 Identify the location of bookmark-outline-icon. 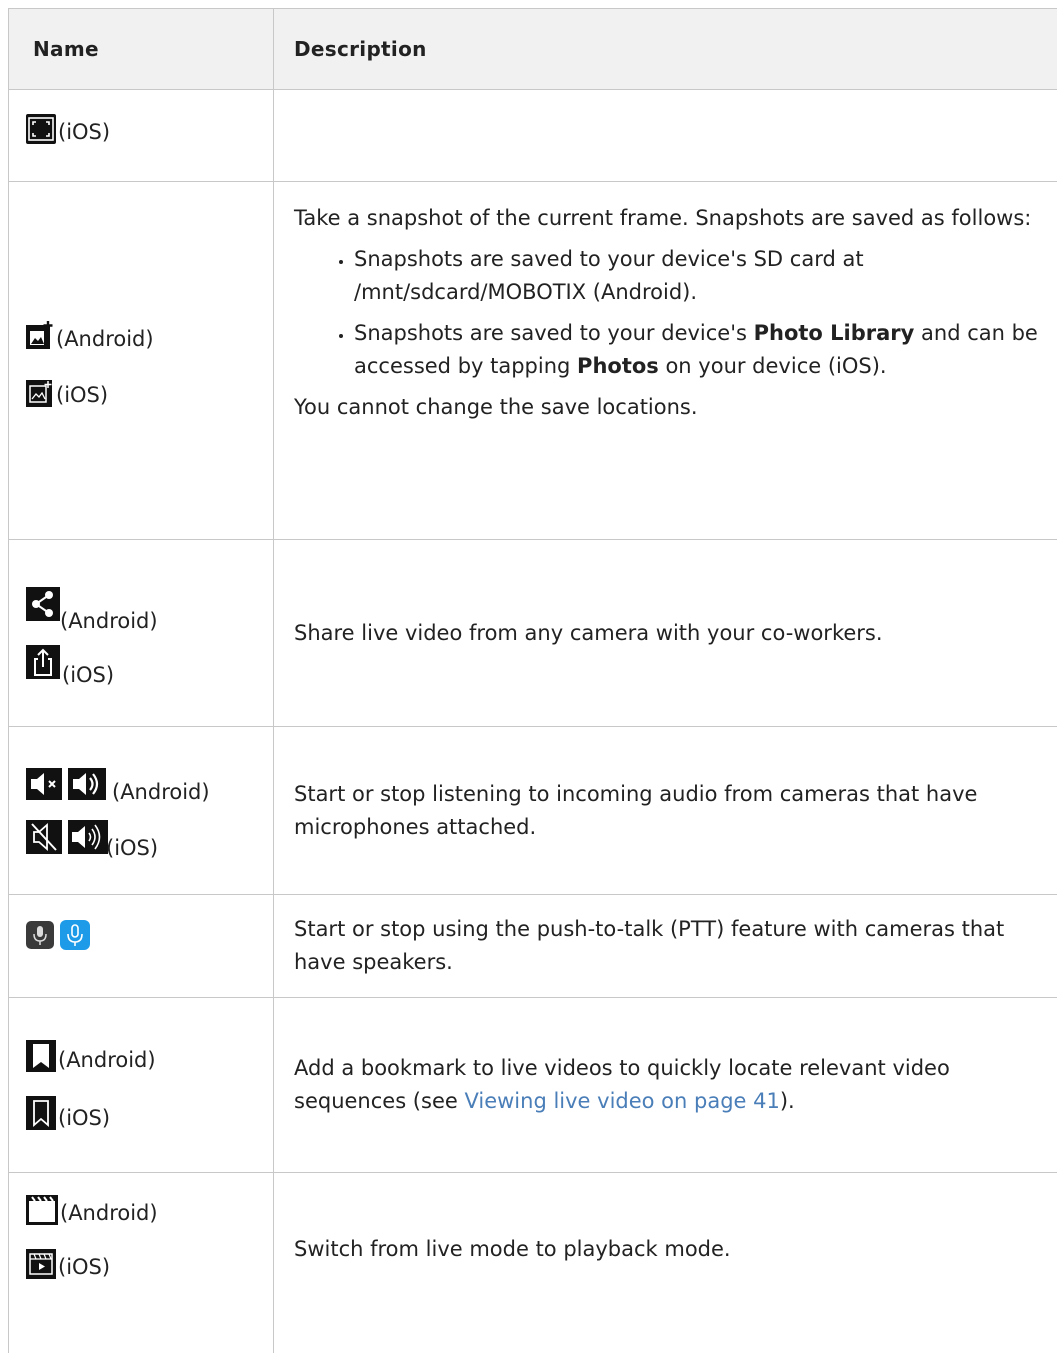
(41, 1113).